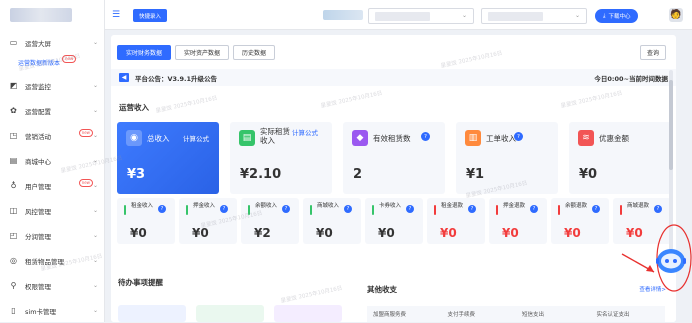  I want to click on sidebar-subitem: 运营数据新版本 new, so click(52, 62).